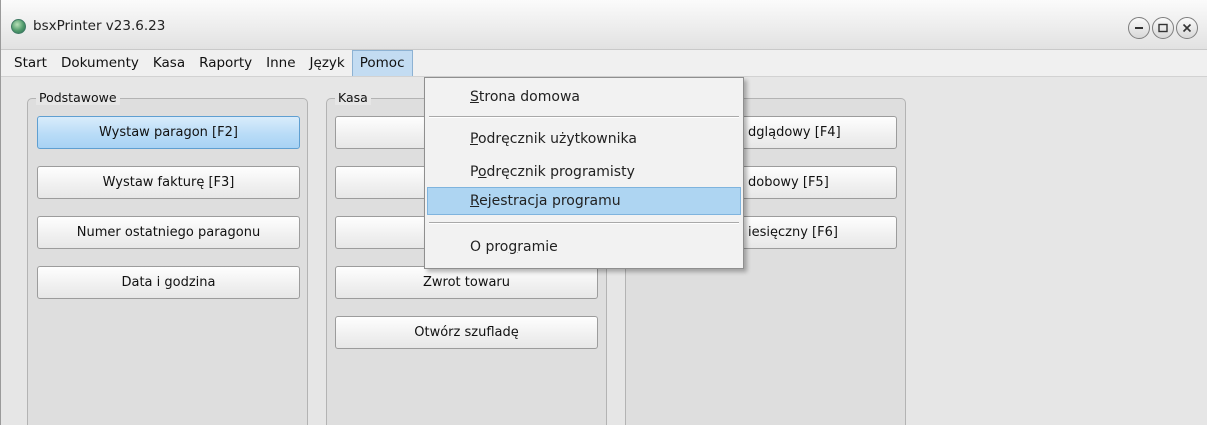 The width and height of the screenshot is (1207, 425). What do you see at coordinates (100, 63) in the screenshot?
I see `menu-dokumenty: Dokumenty` at bounding box center [100, 63].